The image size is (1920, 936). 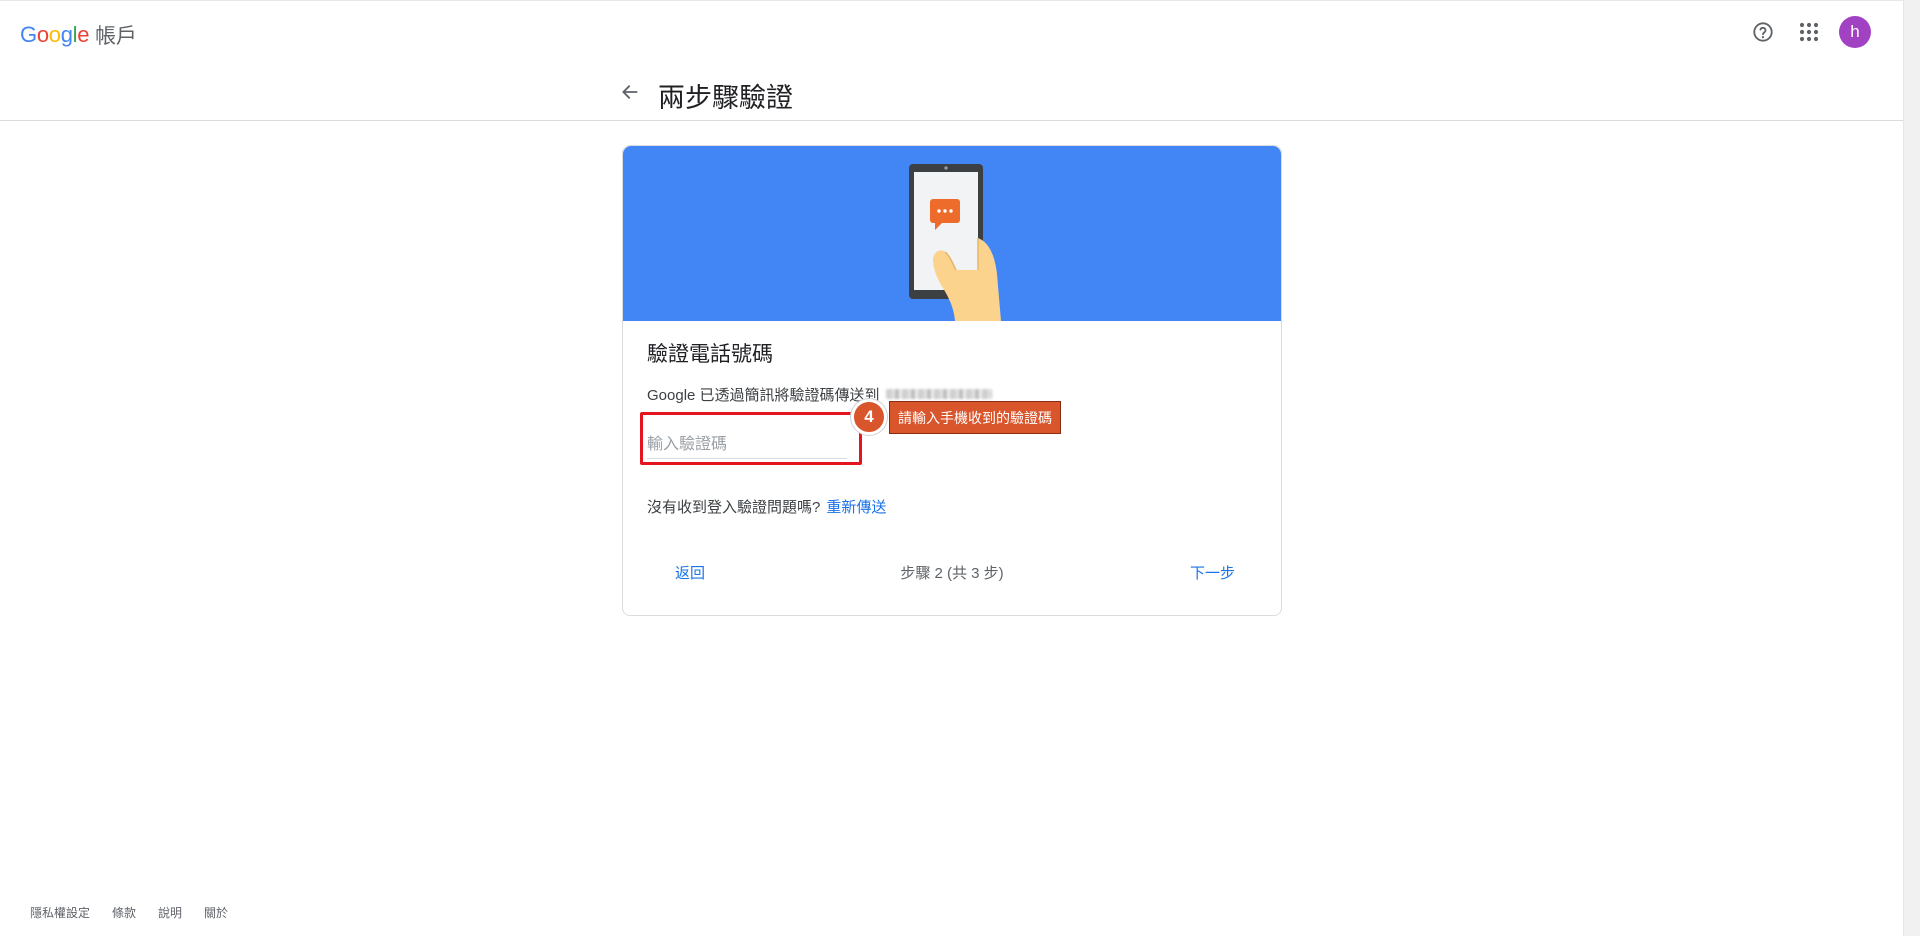 What do you see at coordinates (955, 242) in the screenshot?
I see `phone-illustration-icon` at bounding box center [955, 242].